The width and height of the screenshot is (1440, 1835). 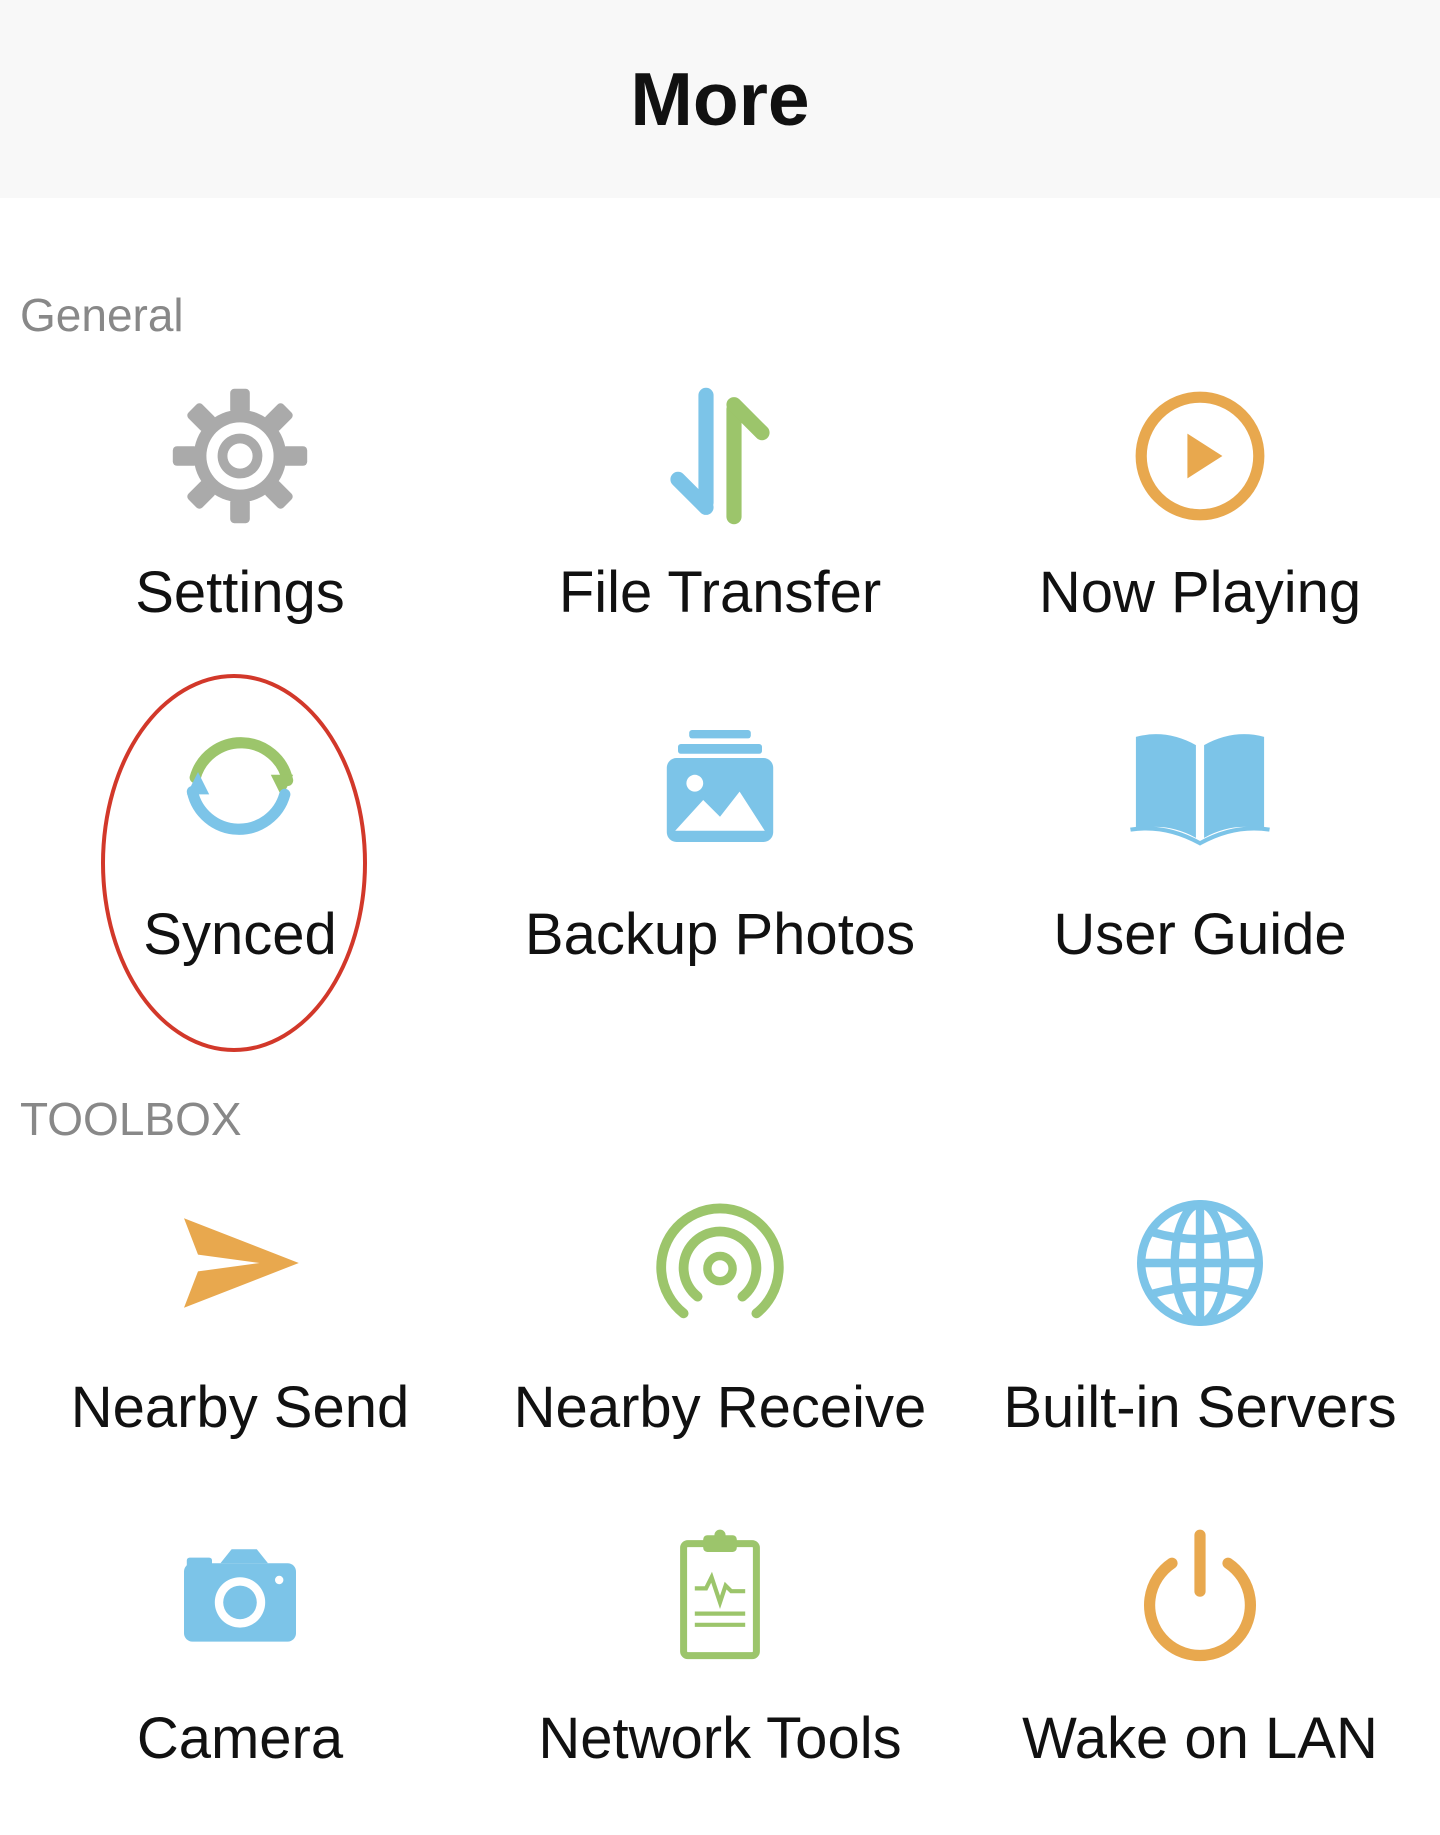 I want to click on tile-label: File Transfer, so click(x=720, y=592).